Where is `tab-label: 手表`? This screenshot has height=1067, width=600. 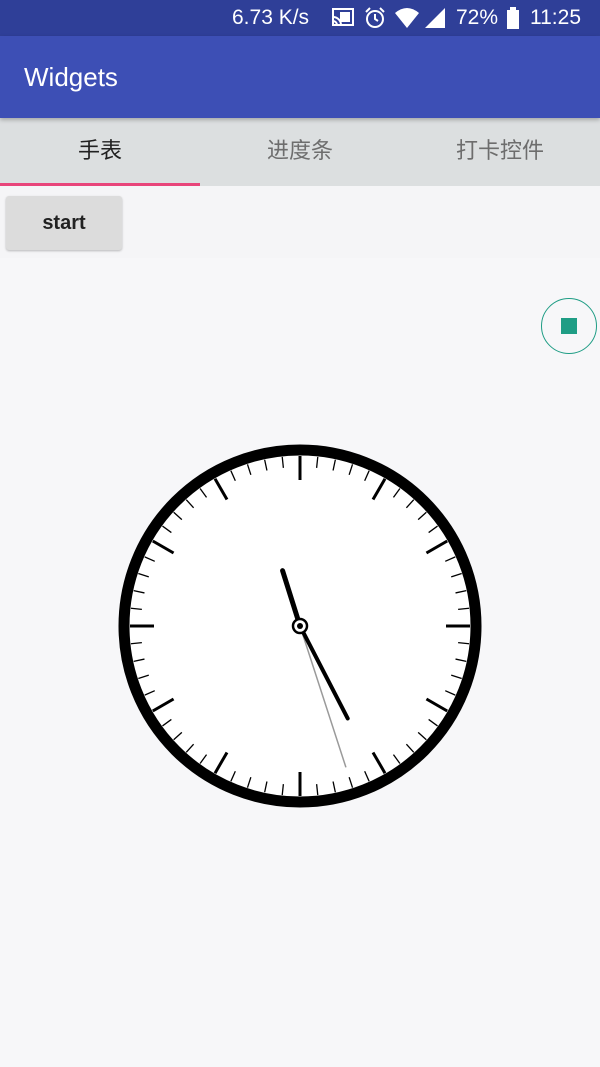 tab-label: 手表 is located at coordinates (99, 151).